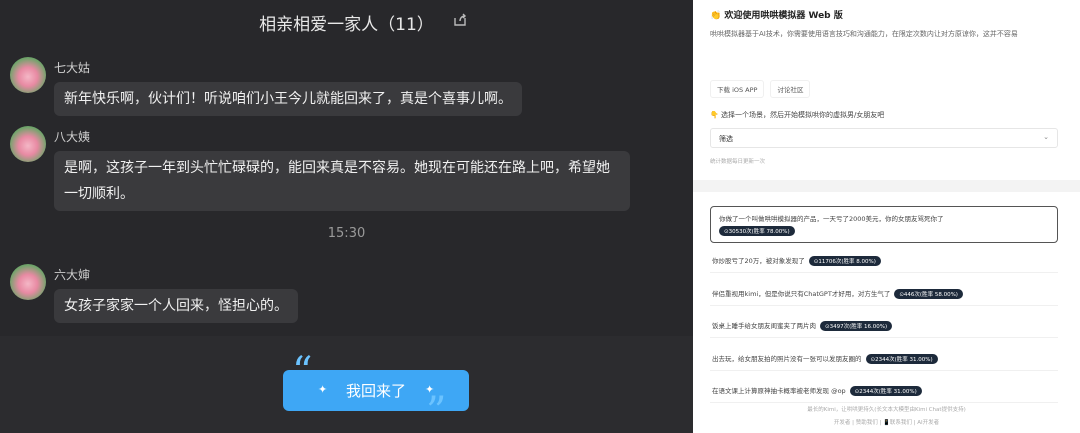 The image size is (1080, 433). Describe the element at coordinates (726, 139) in the screenshot. I see `filter-select-value: 筛选` at that location.